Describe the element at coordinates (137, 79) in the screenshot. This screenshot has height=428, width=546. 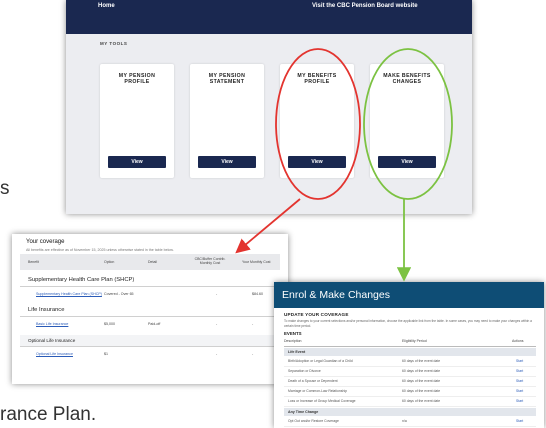
I see `tile-title: MY PENSION PROFILE` at that location.